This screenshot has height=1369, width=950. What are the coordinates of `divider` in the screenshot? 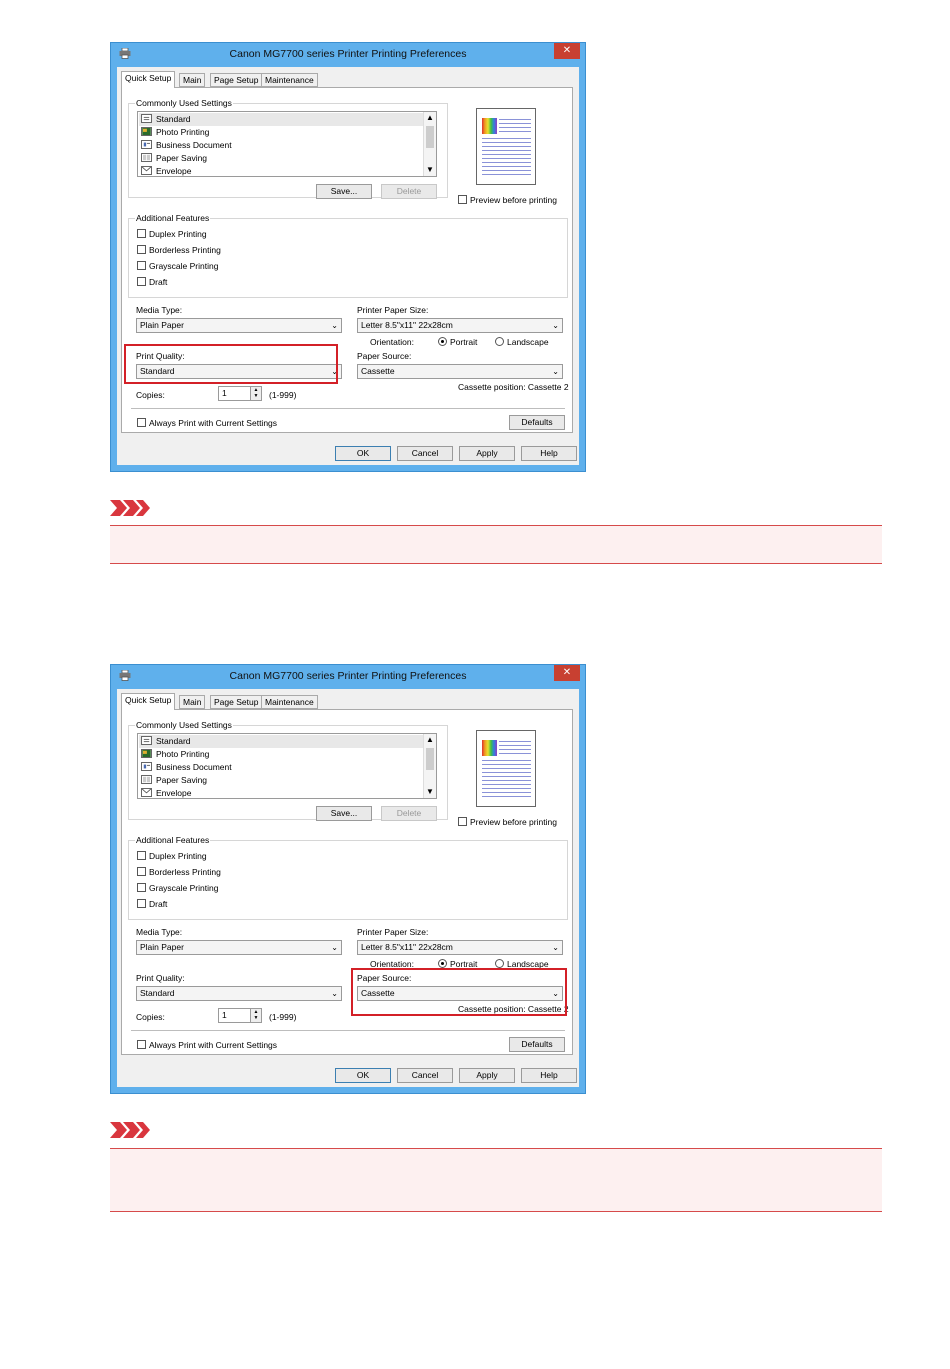 It's located at (348, 408).